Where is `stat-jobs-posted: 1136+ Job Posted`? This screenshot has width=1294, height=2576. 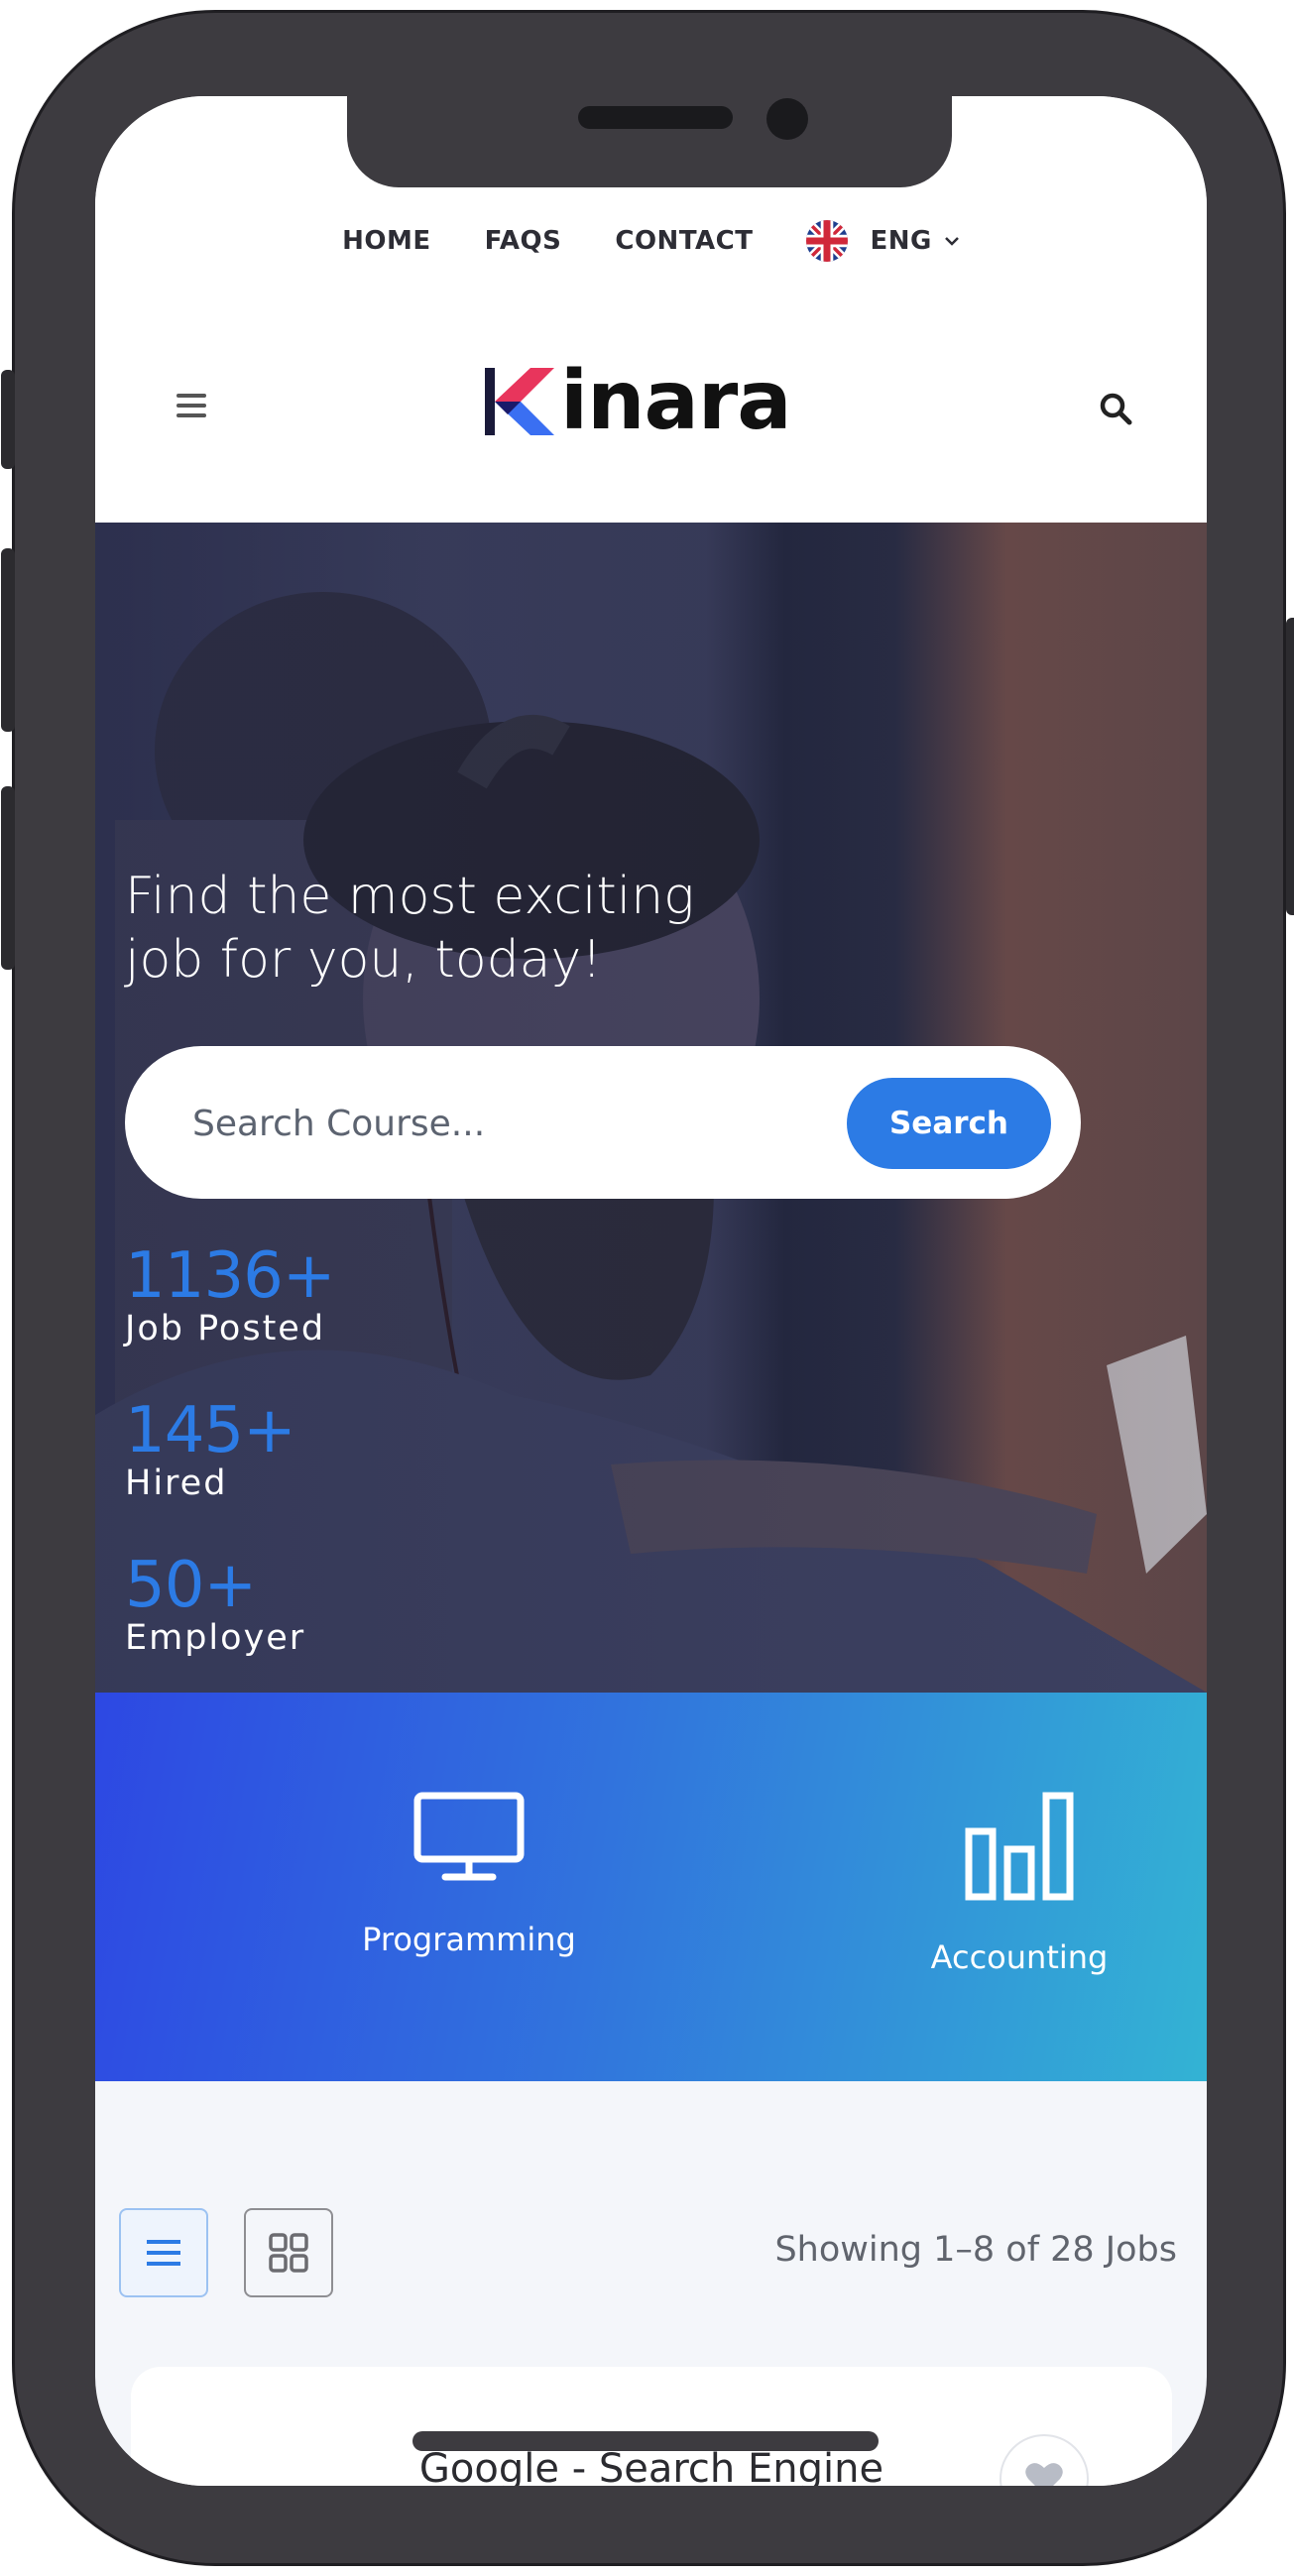
stat-jobs-posted: 1136+ Job Posted is located at coordinates (230, 1297).